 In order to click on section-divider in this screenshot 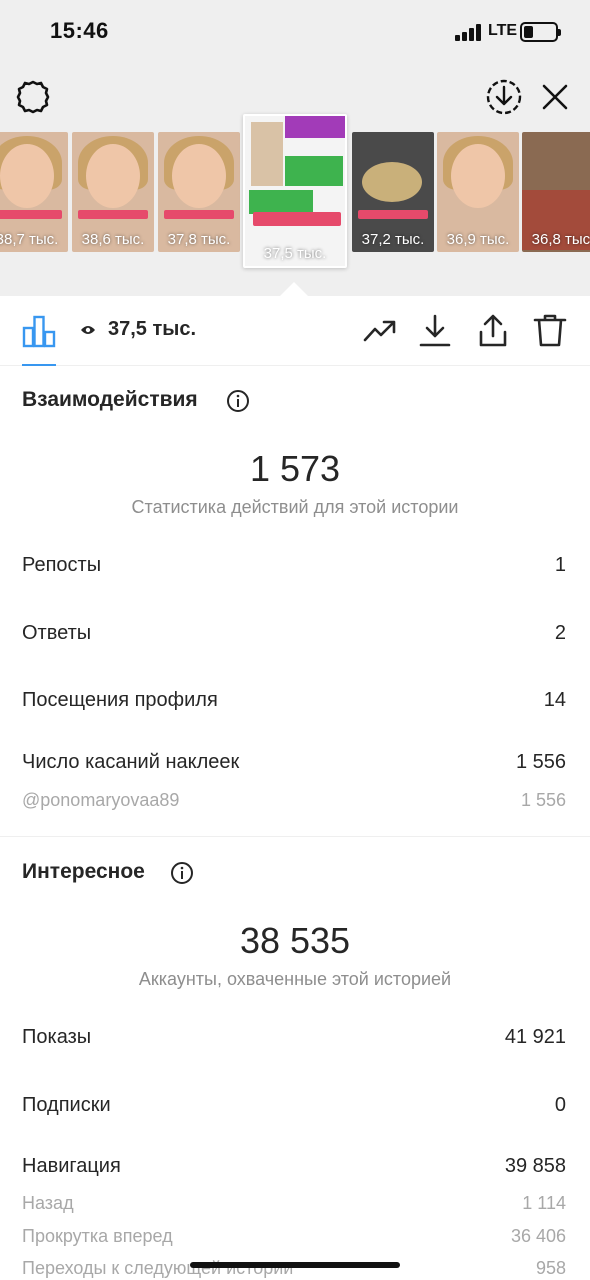, I will do `click(295, 836)`.